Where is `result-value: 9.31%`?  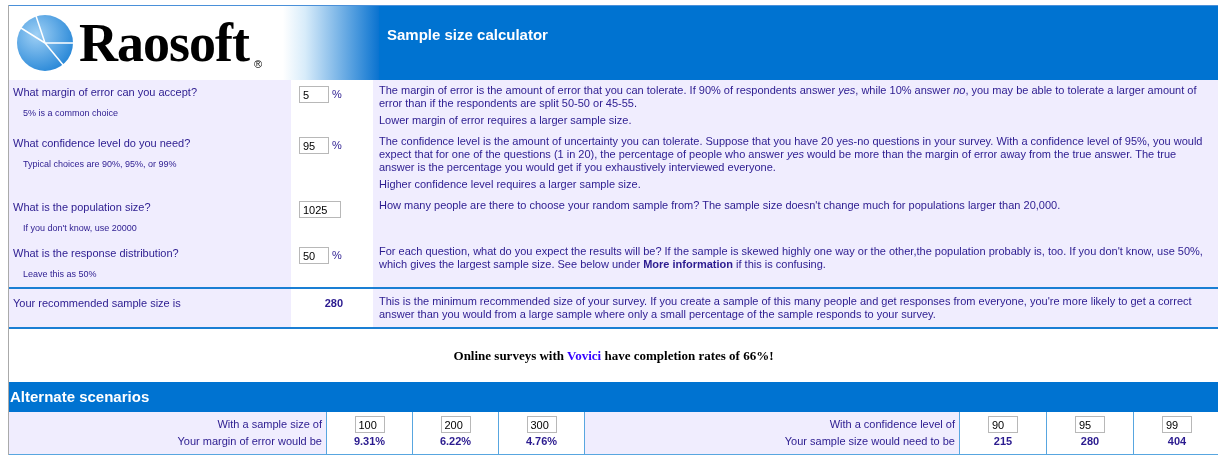
result-value: 9.31% is located at coordinates (369, 441).